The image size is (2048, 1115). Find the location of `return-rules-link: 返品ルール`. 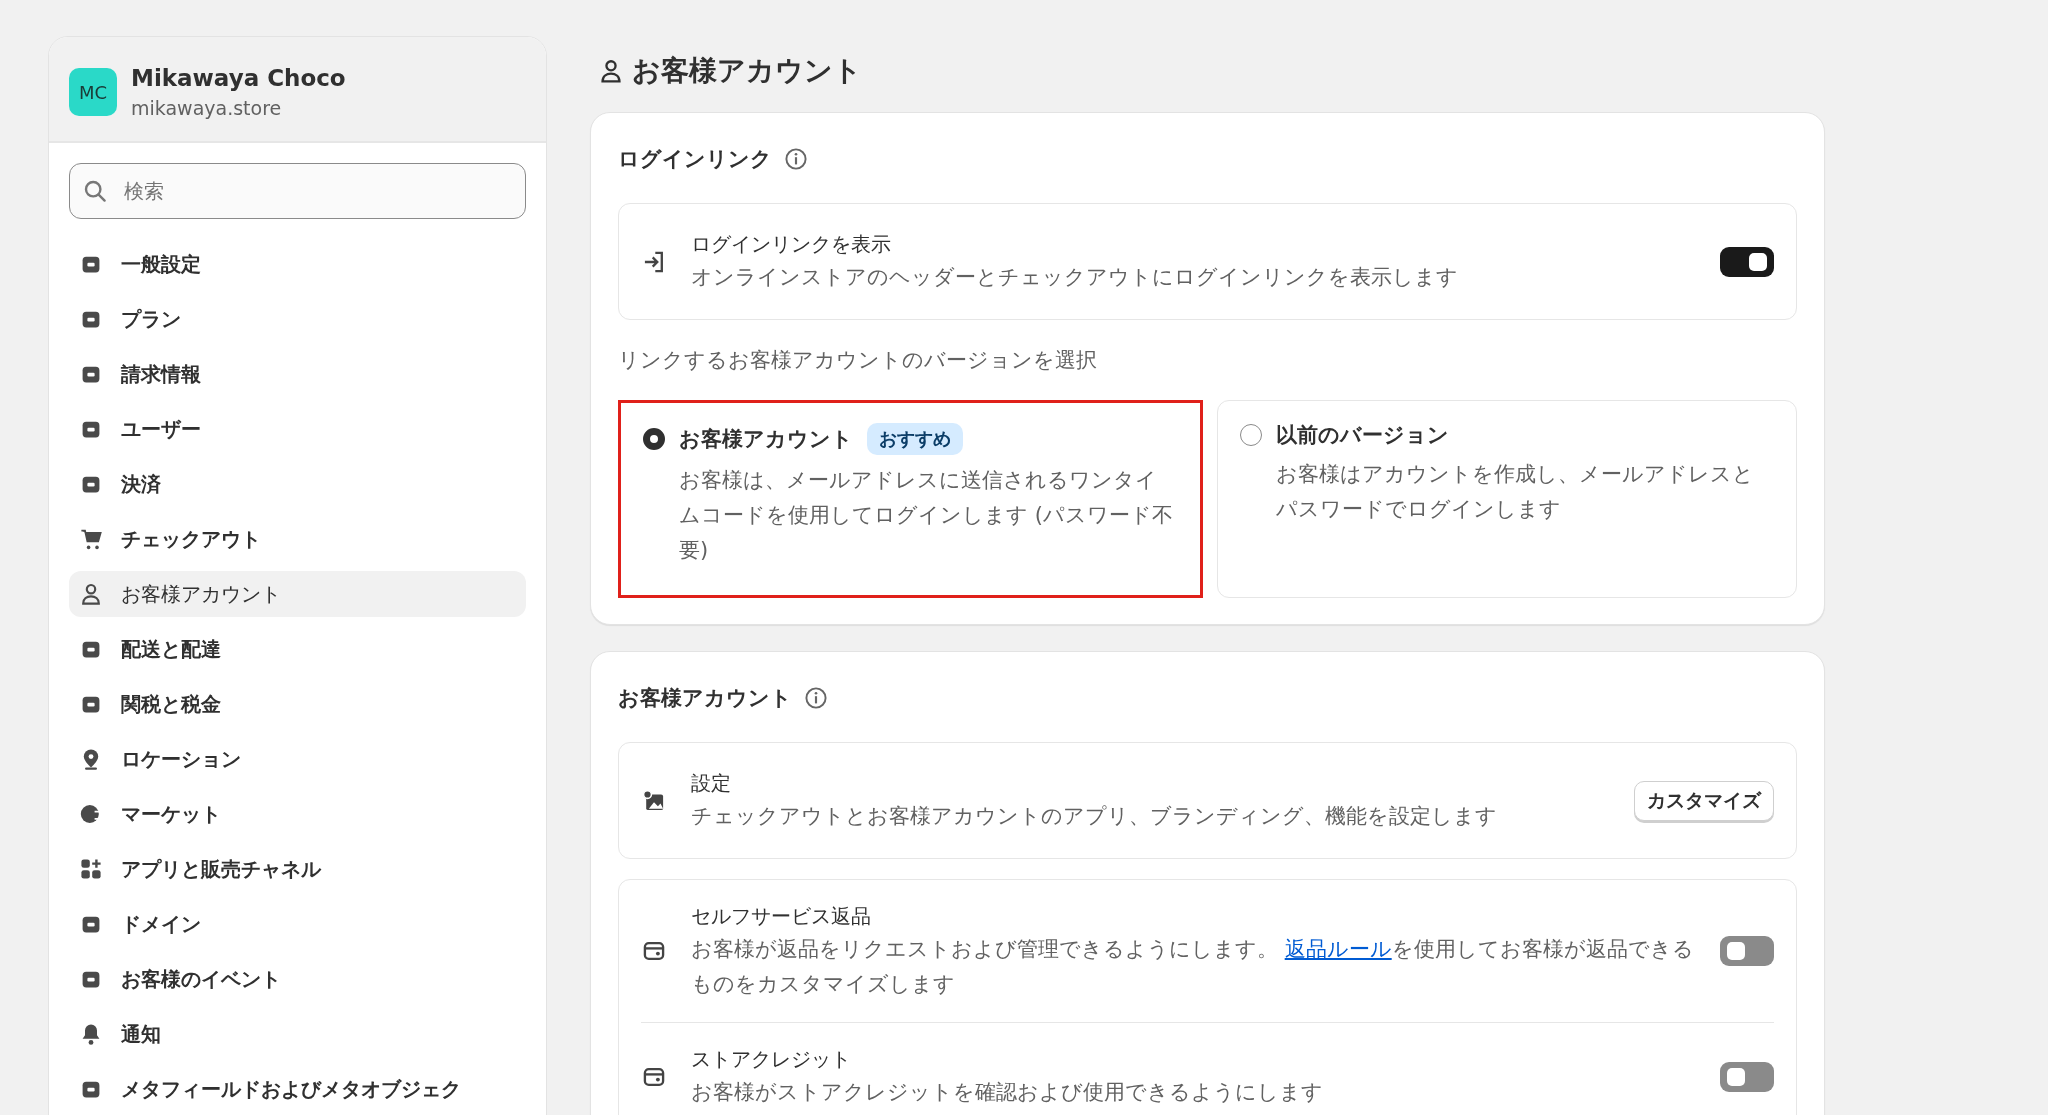

return-rules-link: 返品ルール is located at coordinates (1338, 949).